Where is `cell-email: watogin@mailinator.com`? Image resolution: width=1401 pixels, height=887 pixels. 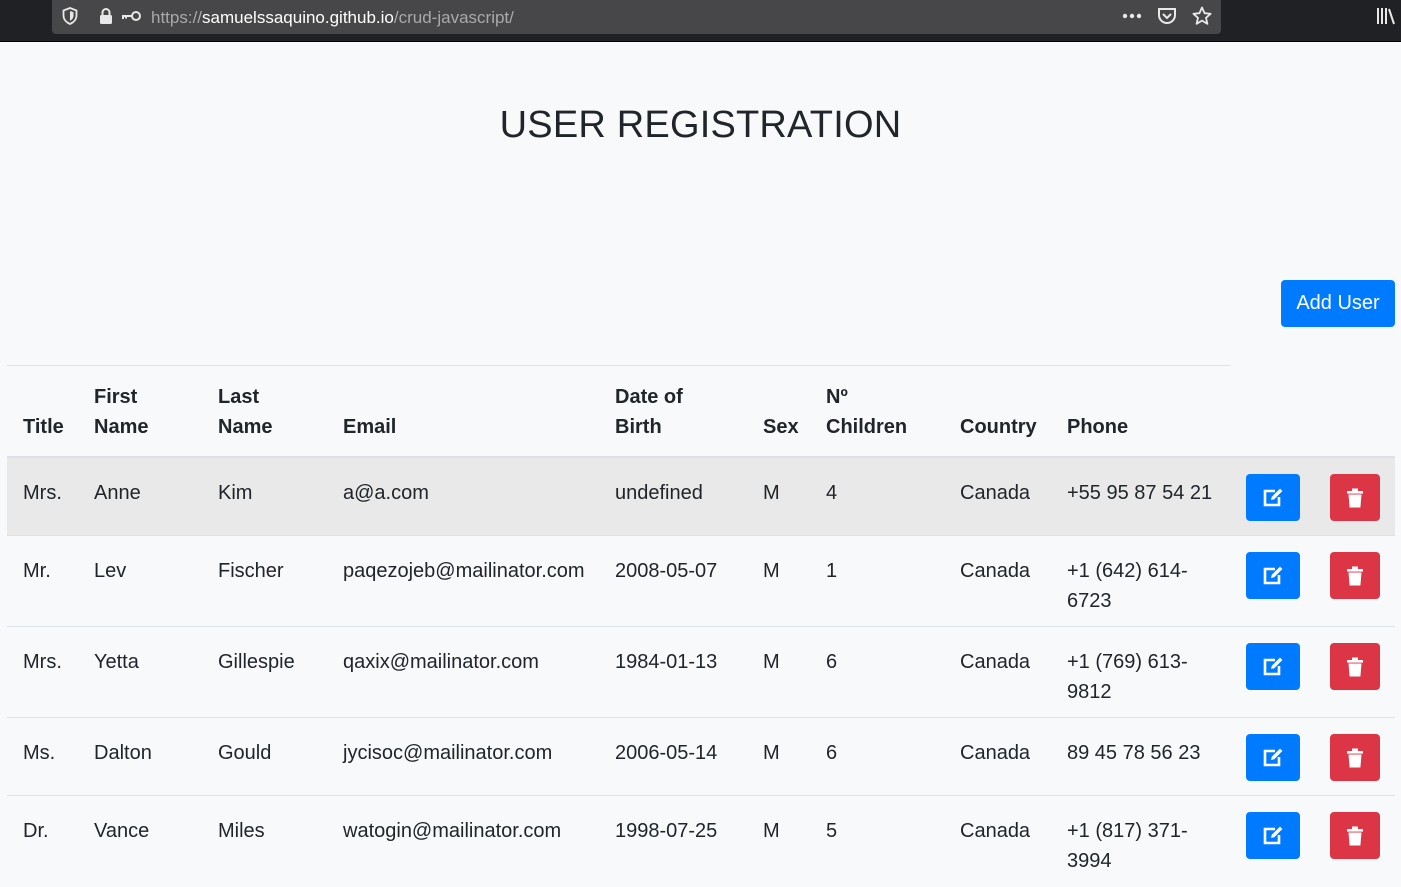 cell-email: watogin@mailinator.com is located at coordinates (452, 831).